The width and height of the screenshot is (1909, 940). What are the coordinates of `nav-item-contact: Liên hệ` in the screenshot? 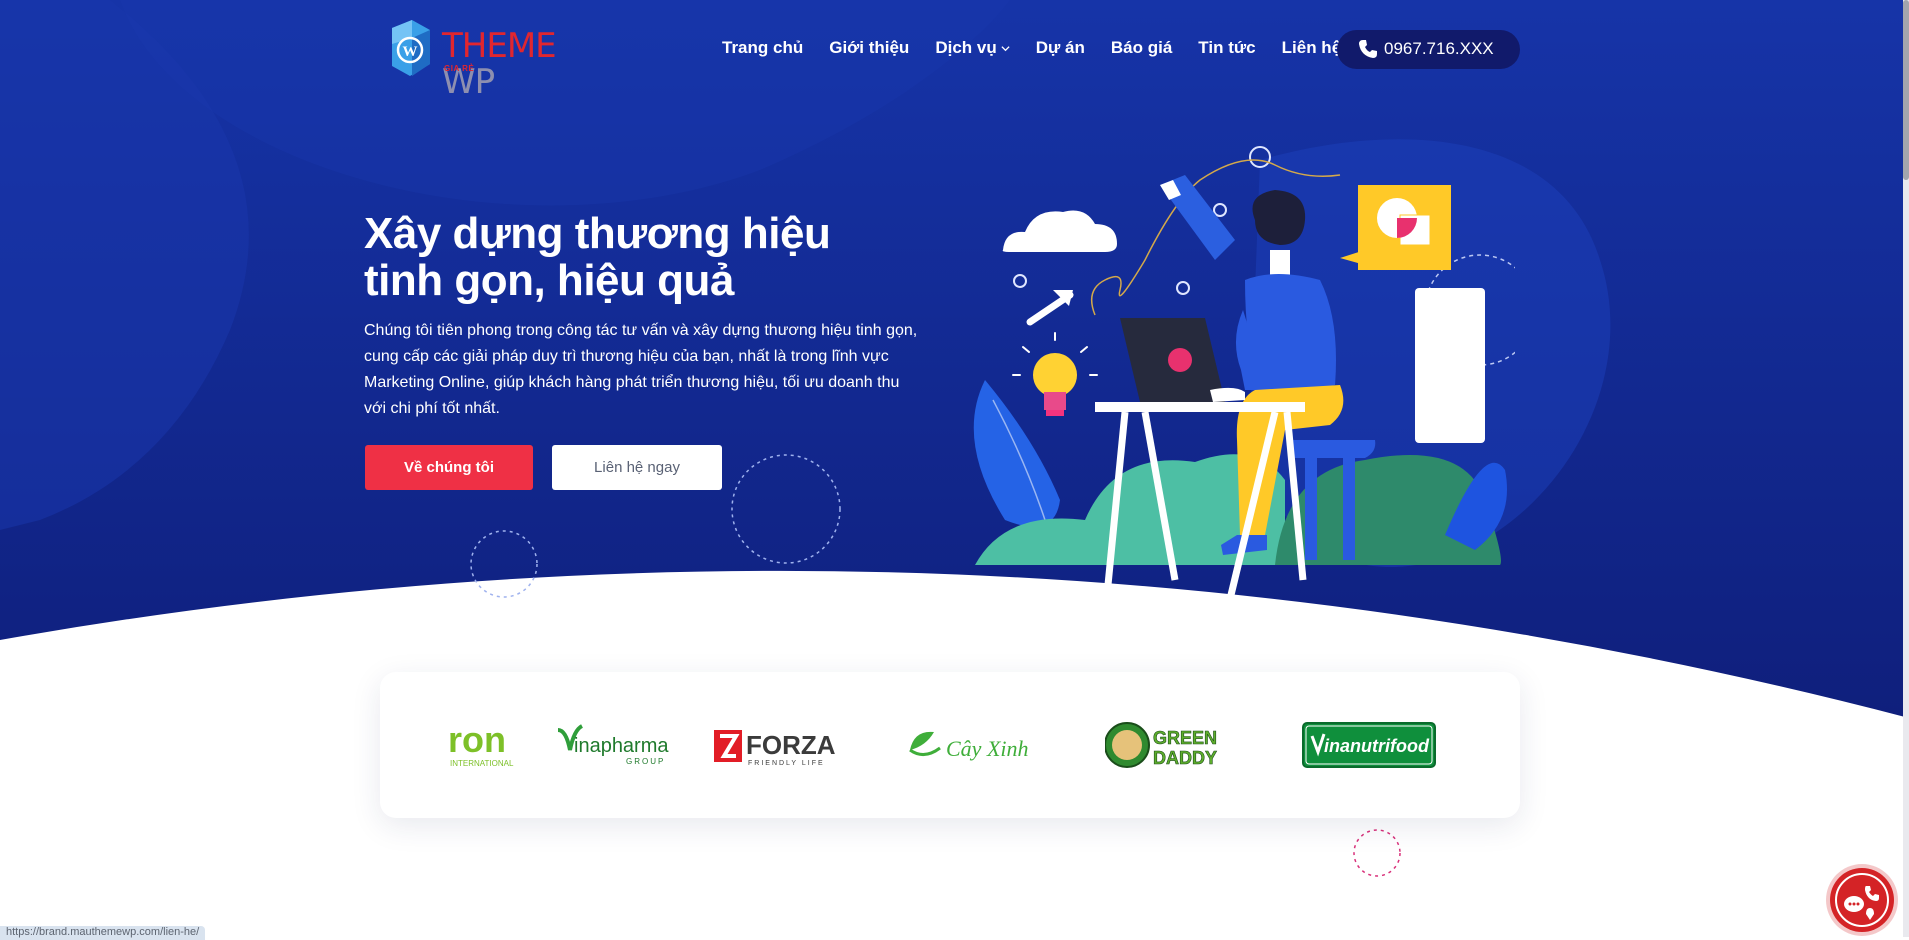 It's located at (1312, 48).